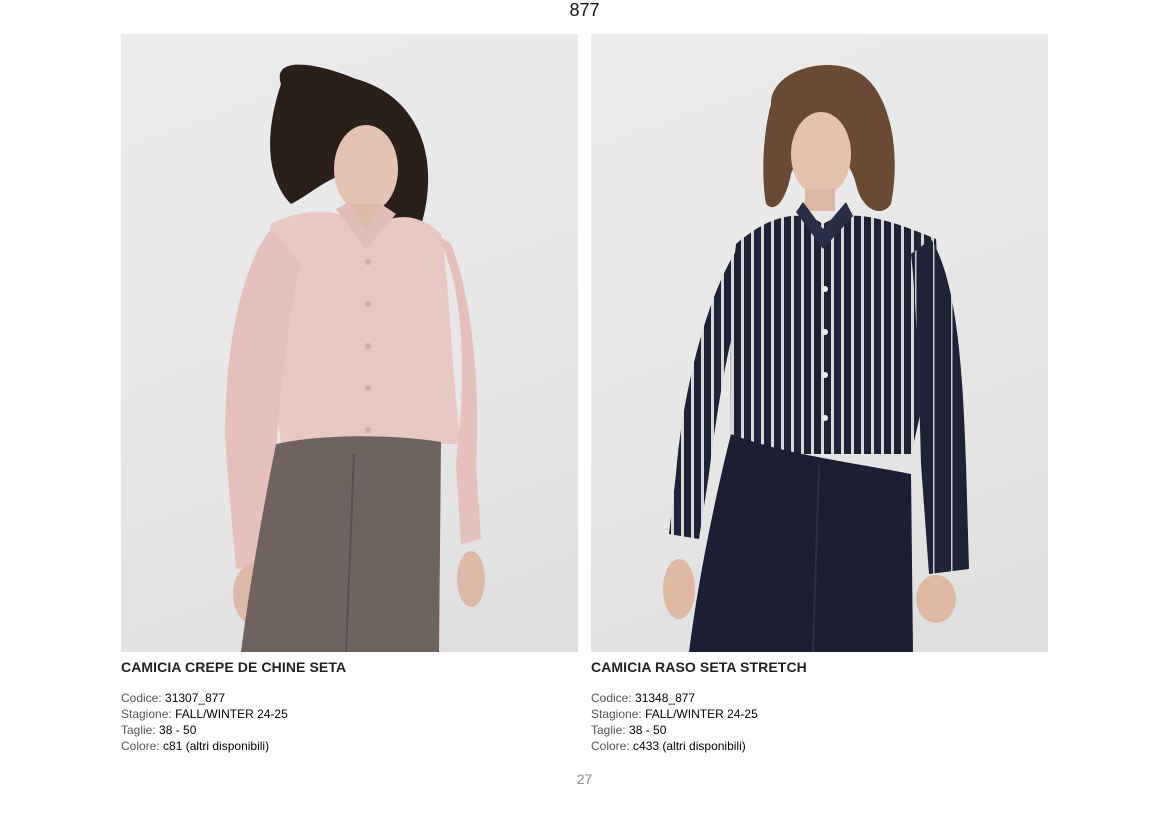  I want to click on page-number: 27, so click(584, 779).